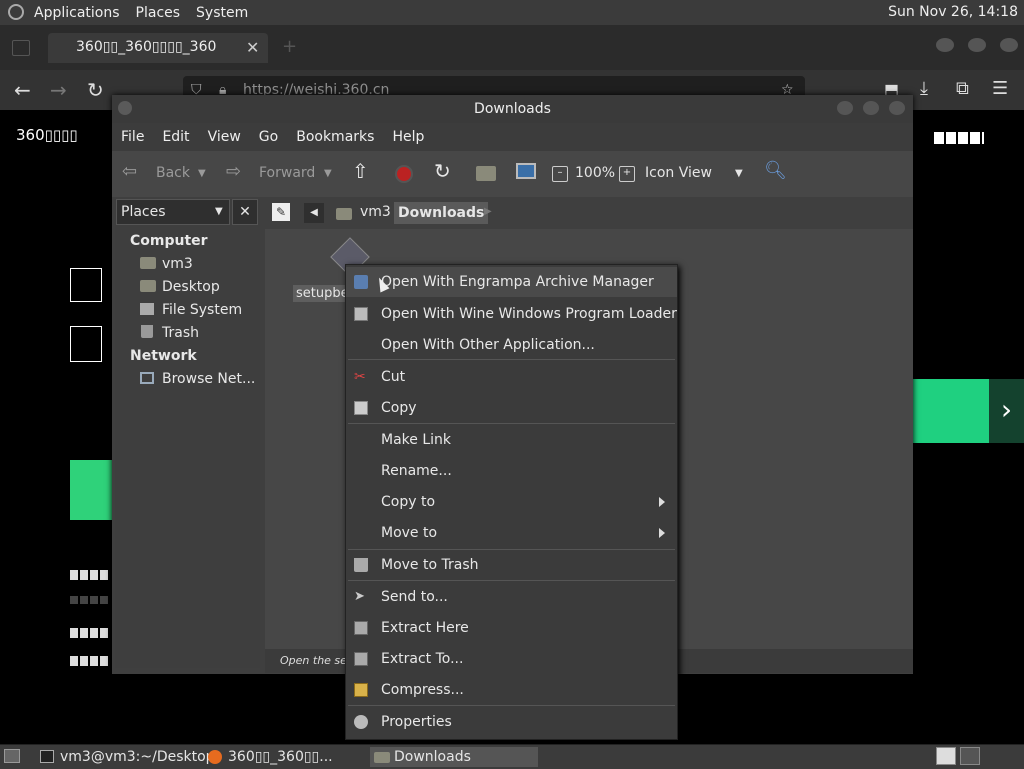 This screenshot has width=1024, height=769. What do you see at coordinates (560, 174) in the screenshot?
I see `zoom-out-icon: –` at bounding box center [560, 174].